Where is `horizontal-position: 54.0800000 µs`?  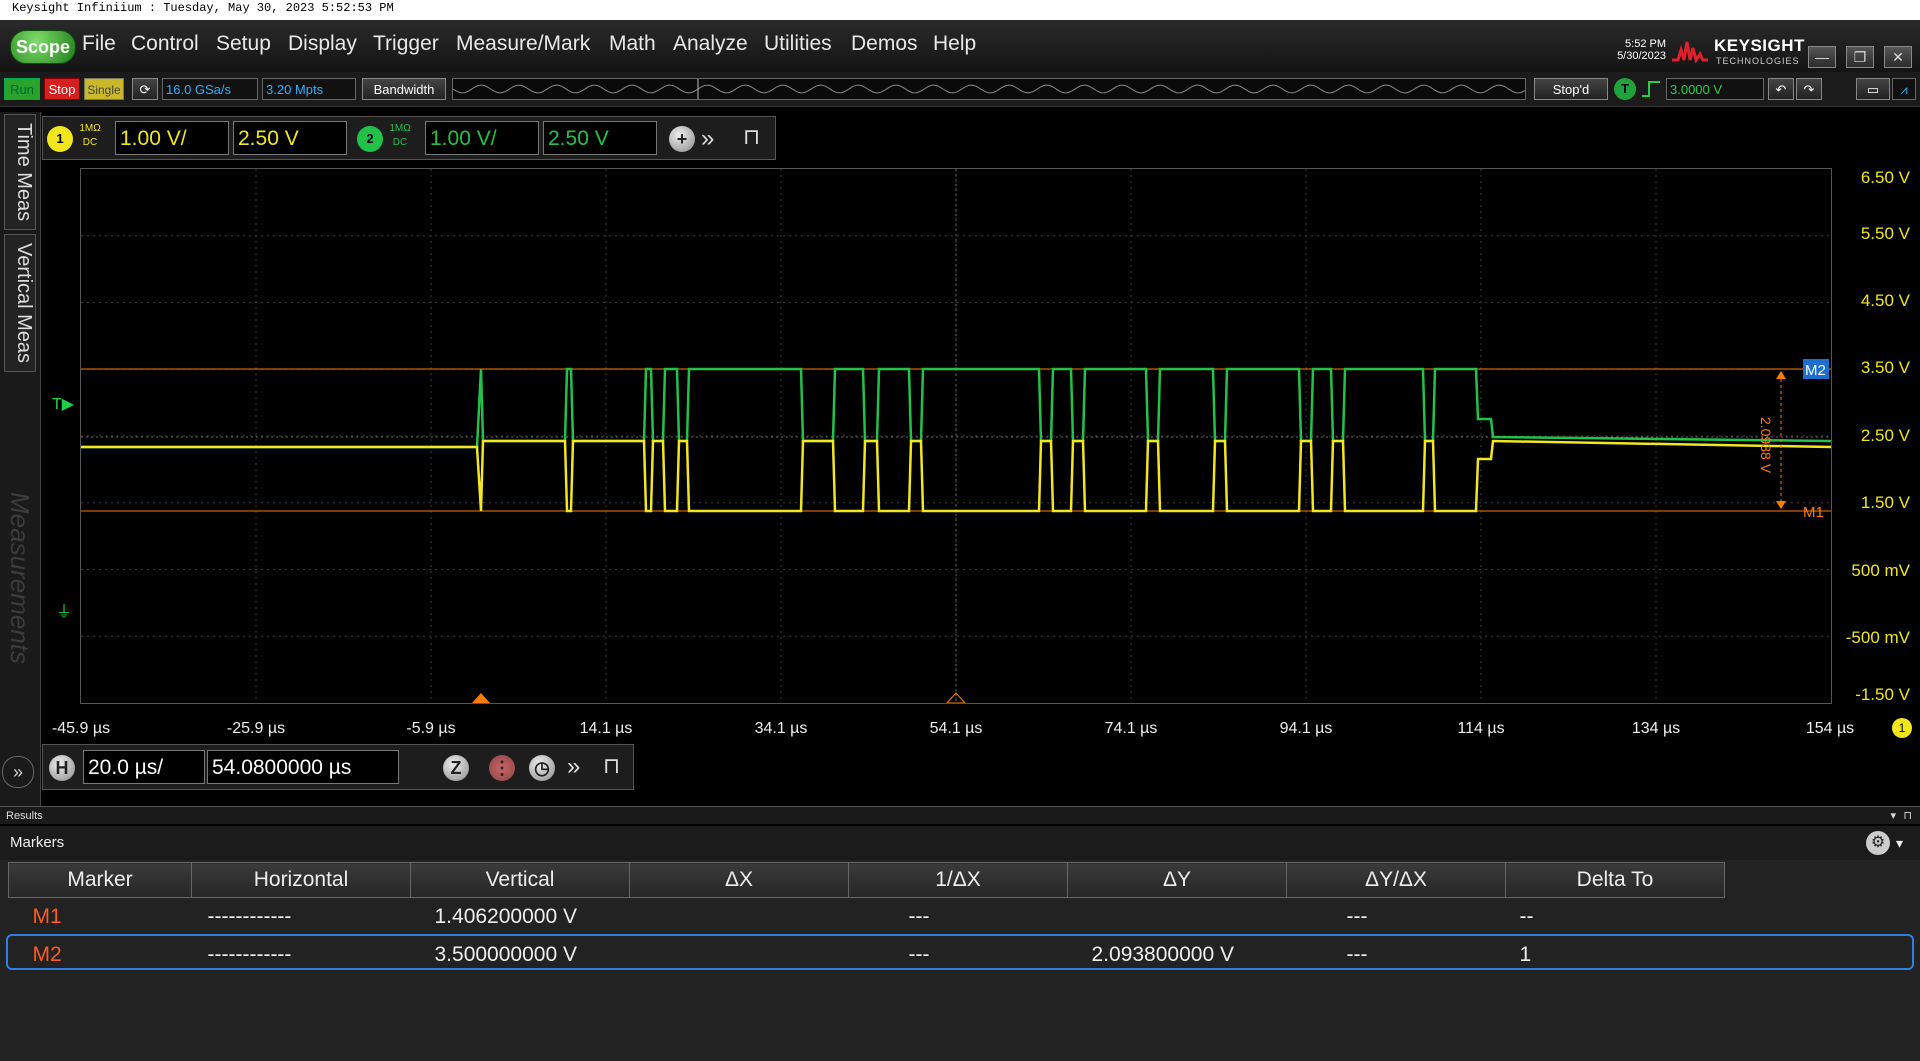
horizontal-position: 54.0800000 µs is located at coordinates (303, 767).